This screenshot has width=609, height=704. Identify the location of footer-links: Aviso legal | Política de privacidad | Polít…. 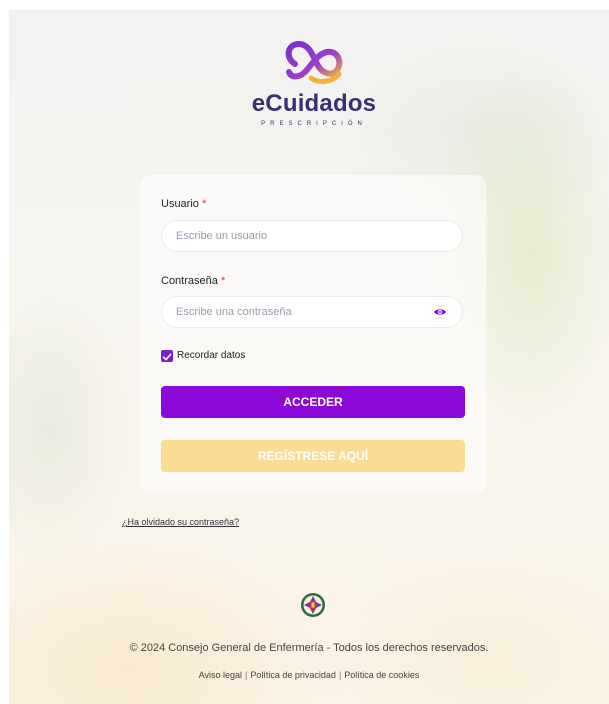
(309, 675).